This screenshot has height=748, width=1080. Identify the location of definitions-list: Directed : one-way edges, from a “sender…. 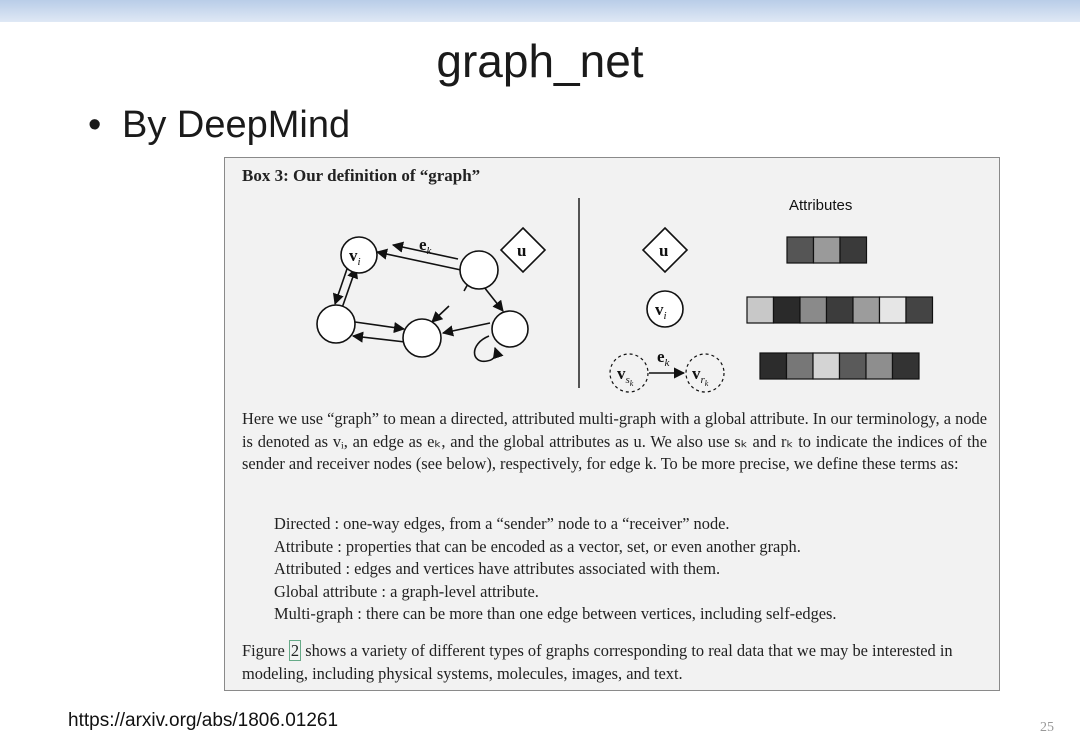
(555, 569).